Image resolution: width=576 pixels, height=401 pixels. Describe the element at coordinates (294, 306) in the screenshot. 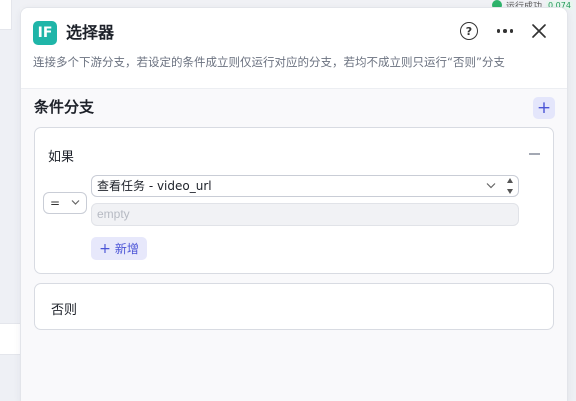

I see `else-branch-card: 否则` at that location.